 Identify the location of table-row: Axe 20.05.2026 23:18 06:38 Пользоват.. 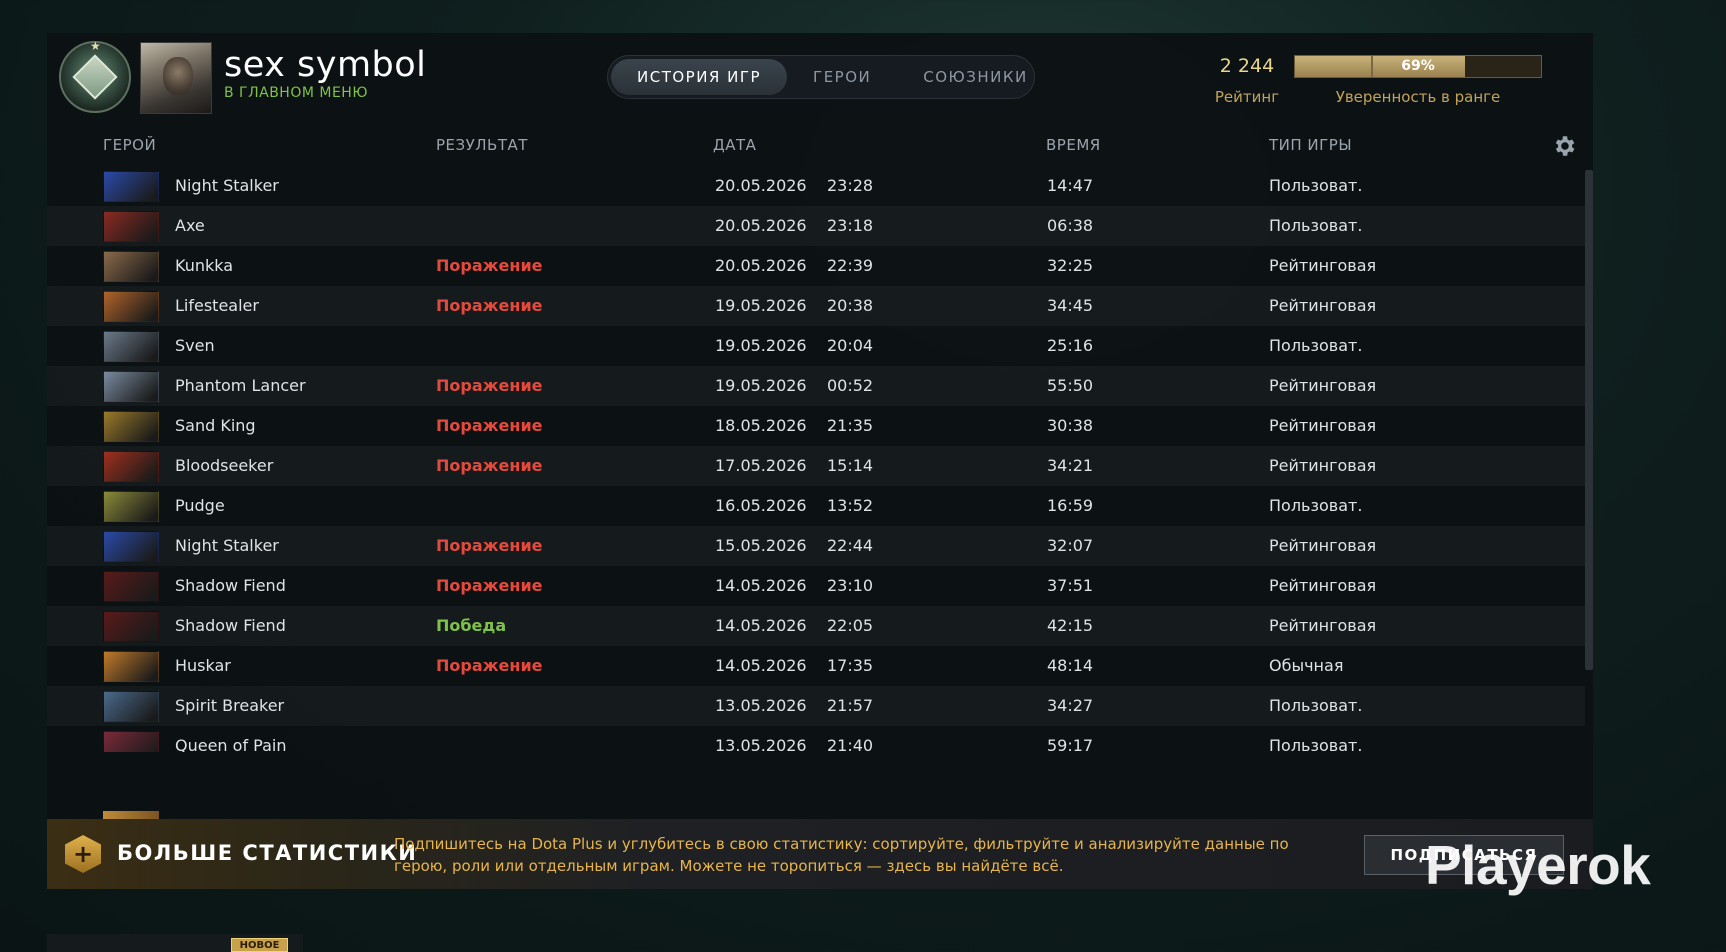
(816, 226).